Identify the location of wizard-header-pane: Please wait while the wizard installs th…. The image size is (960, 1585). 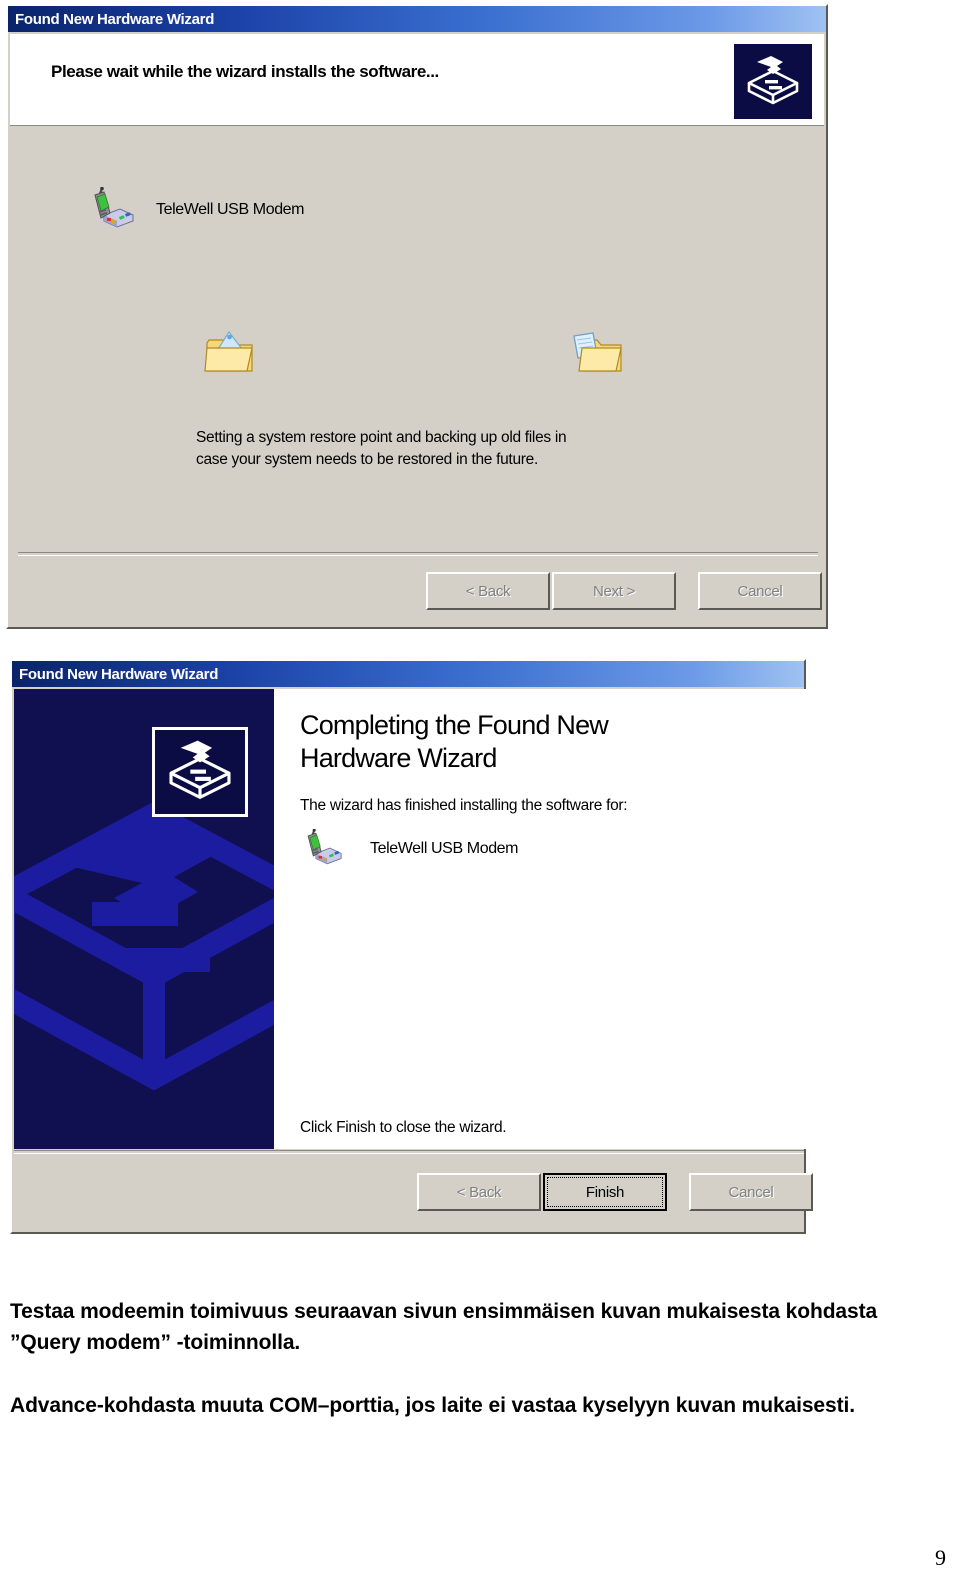
(417, 80).